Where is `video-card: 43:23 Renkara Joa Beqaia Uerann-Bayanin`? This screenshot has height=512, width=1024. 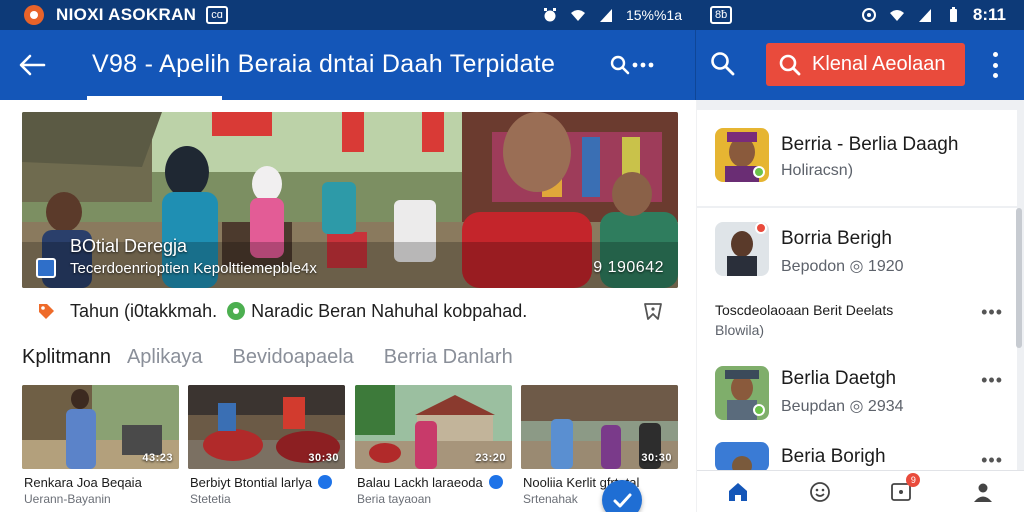
video-card: 43:23 Renkara Joa Beqaia Uerann-Bayanin is located at coordinates (100, 448).